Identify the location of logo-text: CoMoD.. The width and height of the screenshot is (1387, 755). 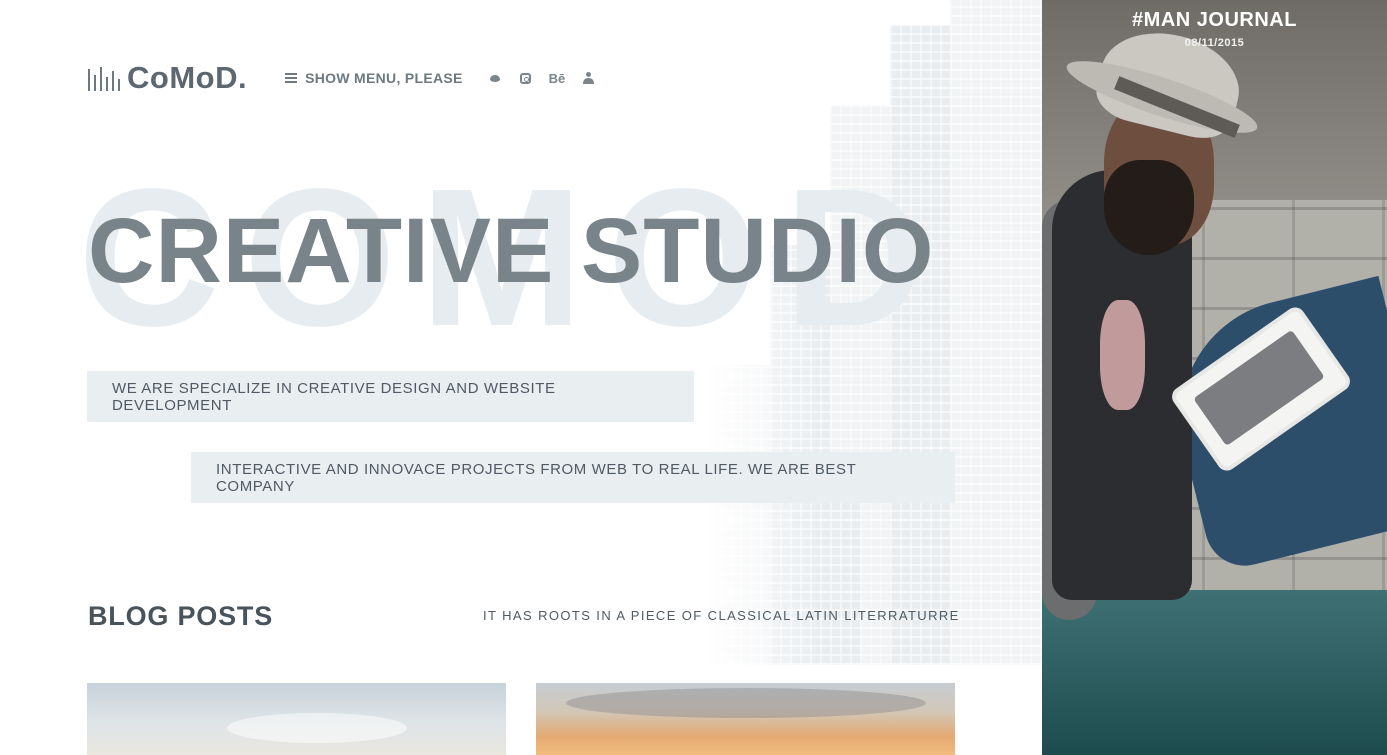
(187, 77).